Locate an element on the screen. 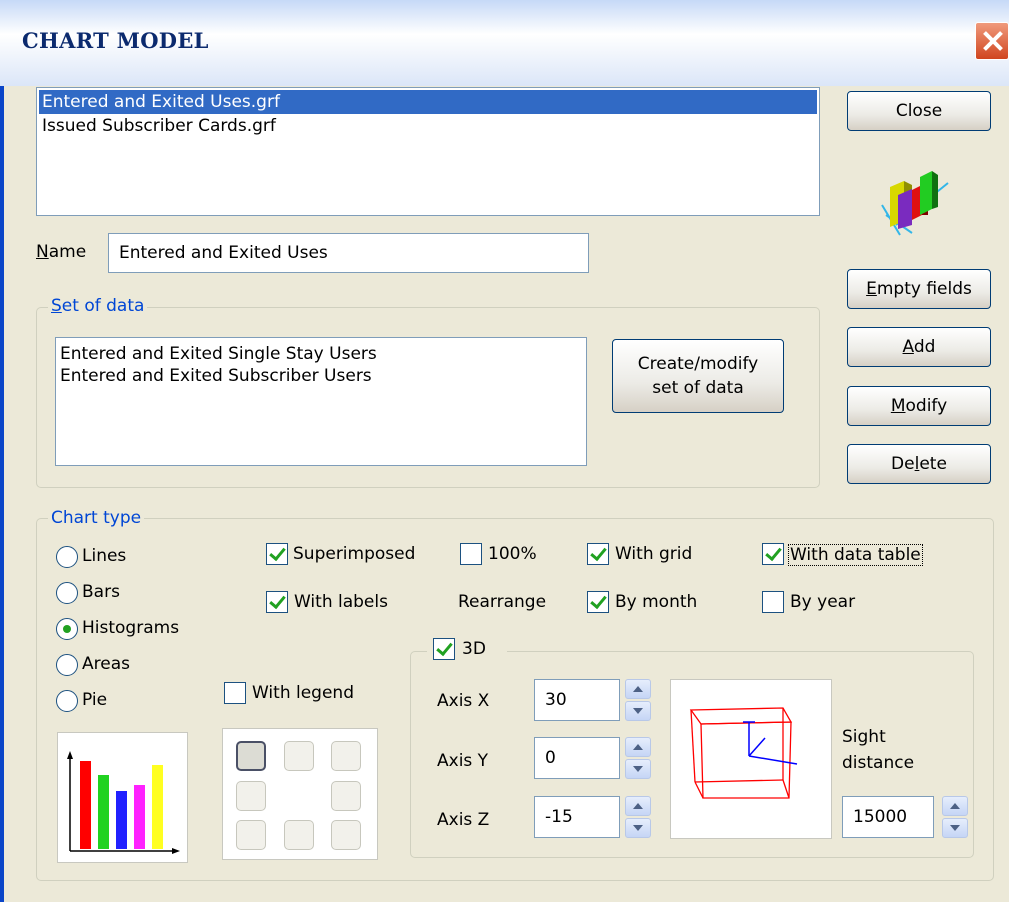  add-button: Add is located at coordinates (919, 347).